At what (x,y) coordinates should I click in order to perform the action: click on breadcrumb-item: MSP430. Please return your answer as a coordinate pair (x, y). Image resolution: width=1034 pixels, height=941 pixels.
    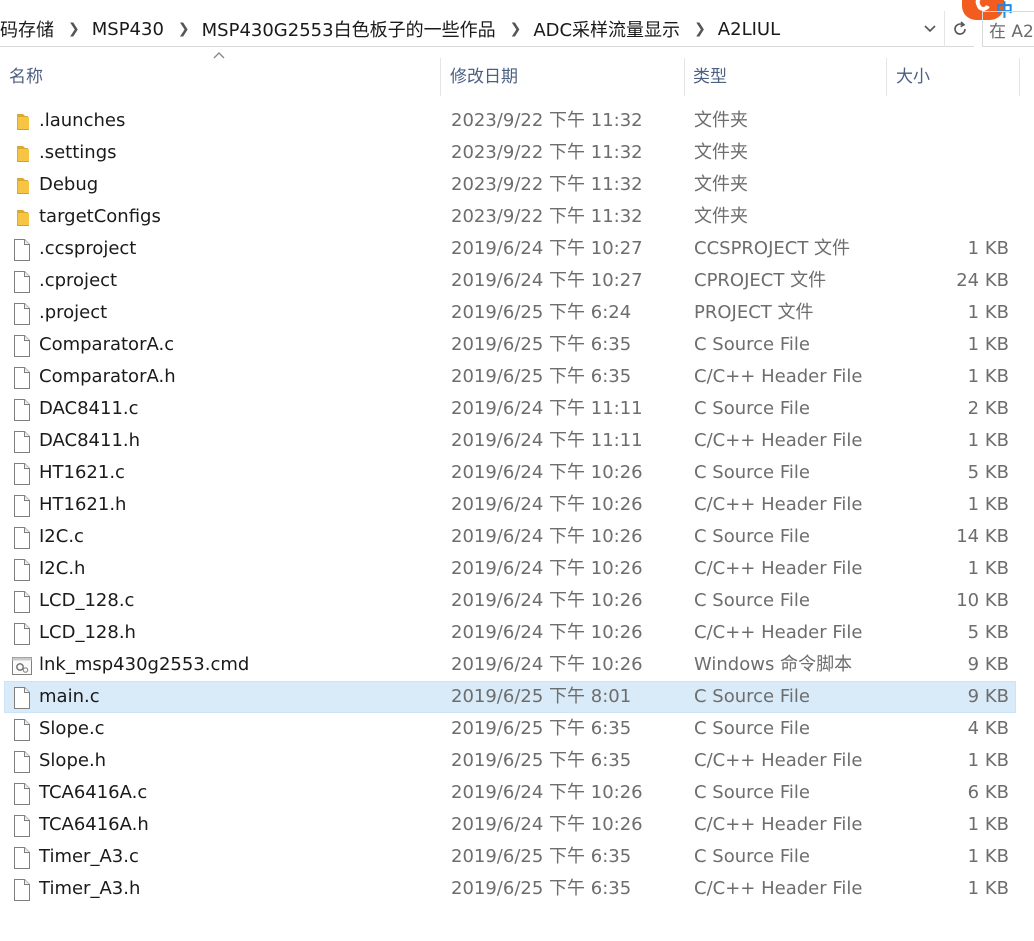
    Looking at the image, I should click on (128, 29).